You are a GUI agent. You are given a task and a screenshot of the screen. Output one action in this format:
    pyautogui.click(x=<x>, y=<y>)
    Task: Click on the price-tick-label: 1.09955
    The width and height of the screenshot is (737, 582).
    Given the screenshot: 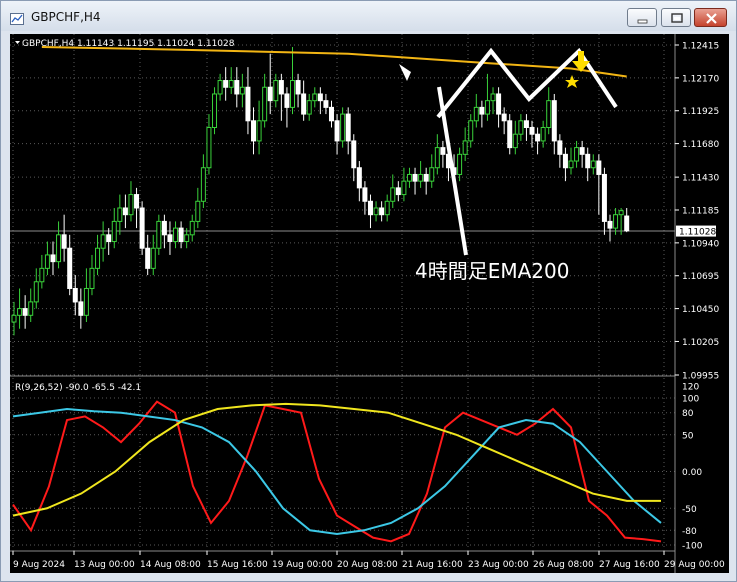 What is the action you would take?
    pyautogui.click(x=700, y=377)
    